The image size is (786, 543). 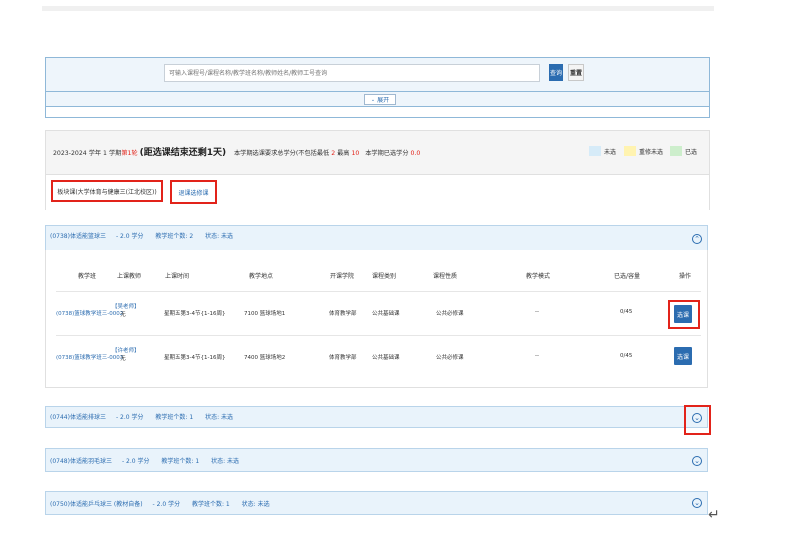 What do you see at coordinates (261, 276) in the screenshot?
I see `col-header-place: 教学地点` at bounding box center [261, 276].